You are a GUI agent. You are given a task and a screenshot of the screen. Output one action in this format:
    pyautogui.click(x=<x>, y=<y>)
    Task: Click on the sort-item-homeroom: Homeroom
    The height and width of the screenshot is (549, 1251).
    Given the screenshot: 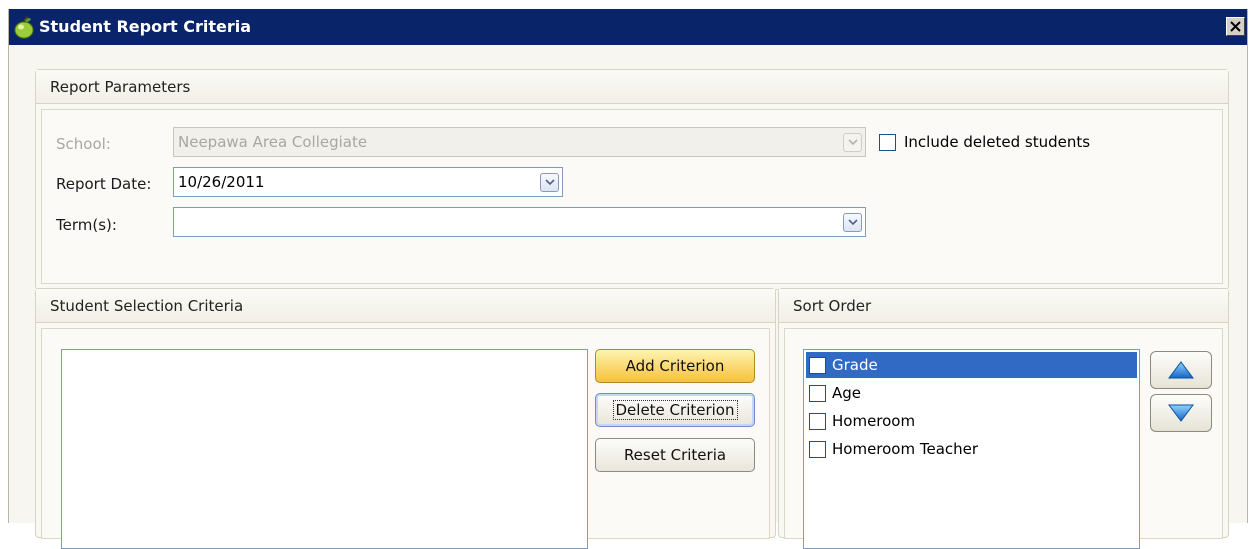 What is the action you would take?
    pyautogui.click(x=971, y=421)
    